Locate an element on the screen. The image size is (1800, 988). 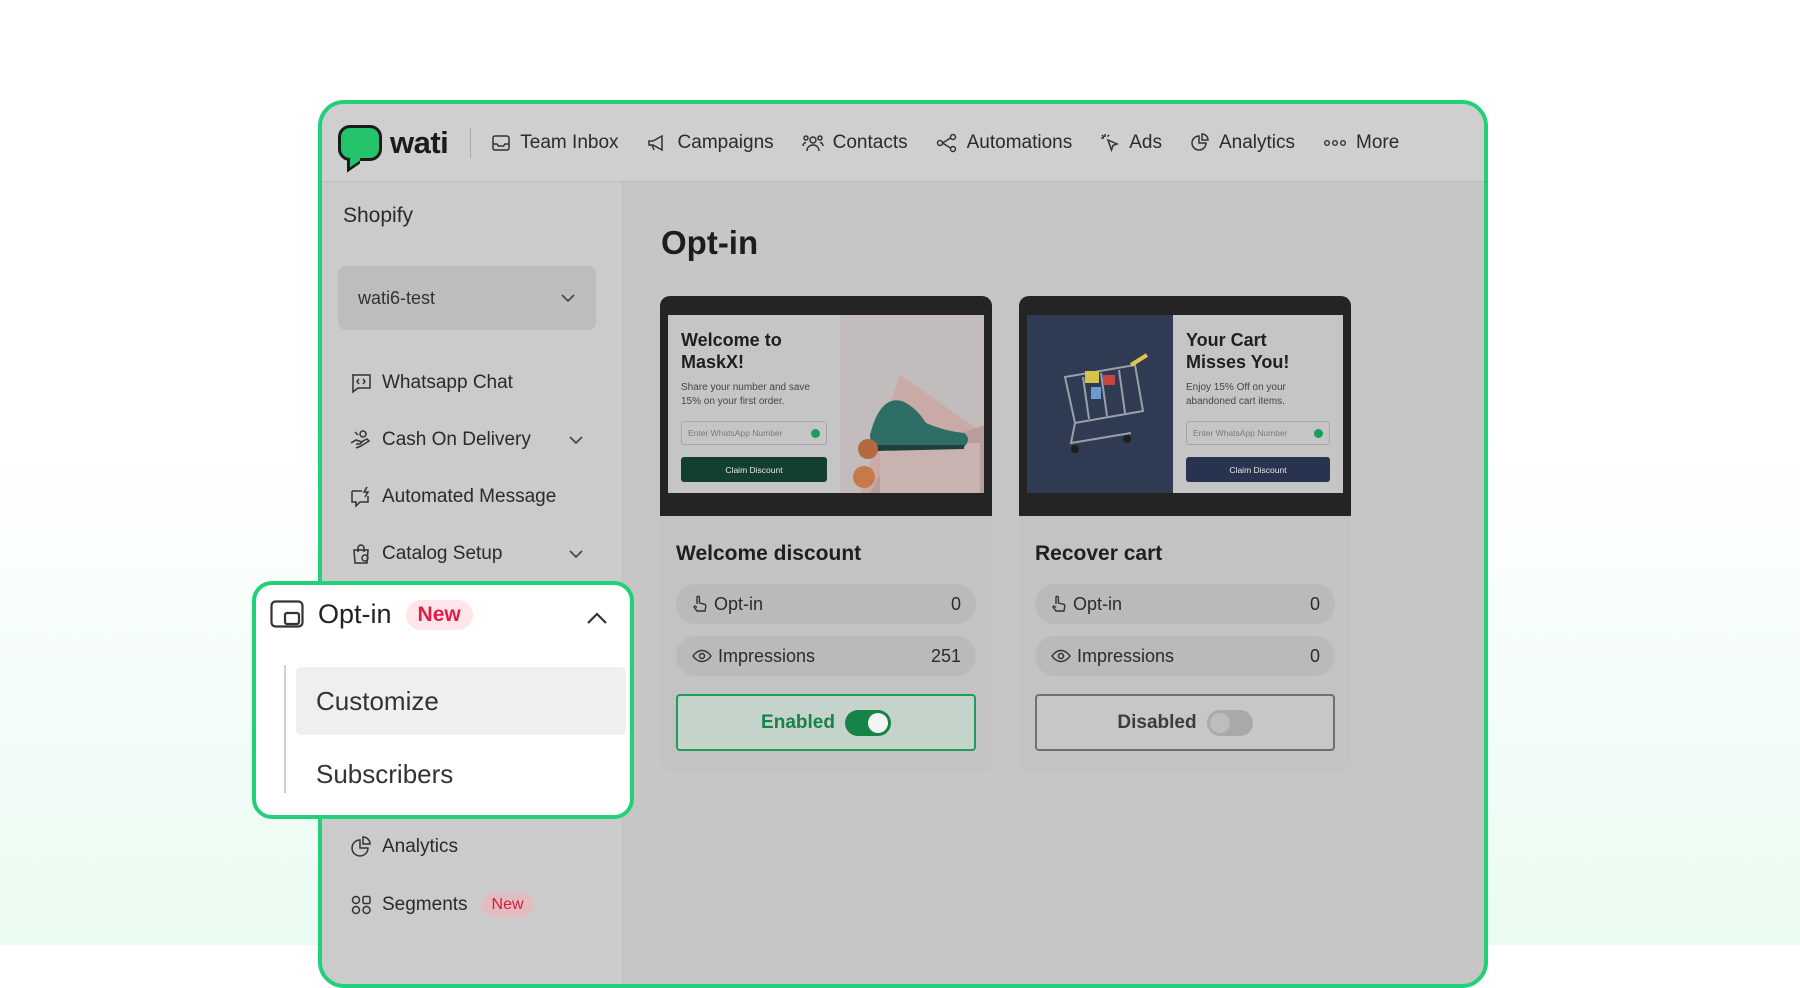
card-title: Welcome discount is located at coordinates (769, 553).